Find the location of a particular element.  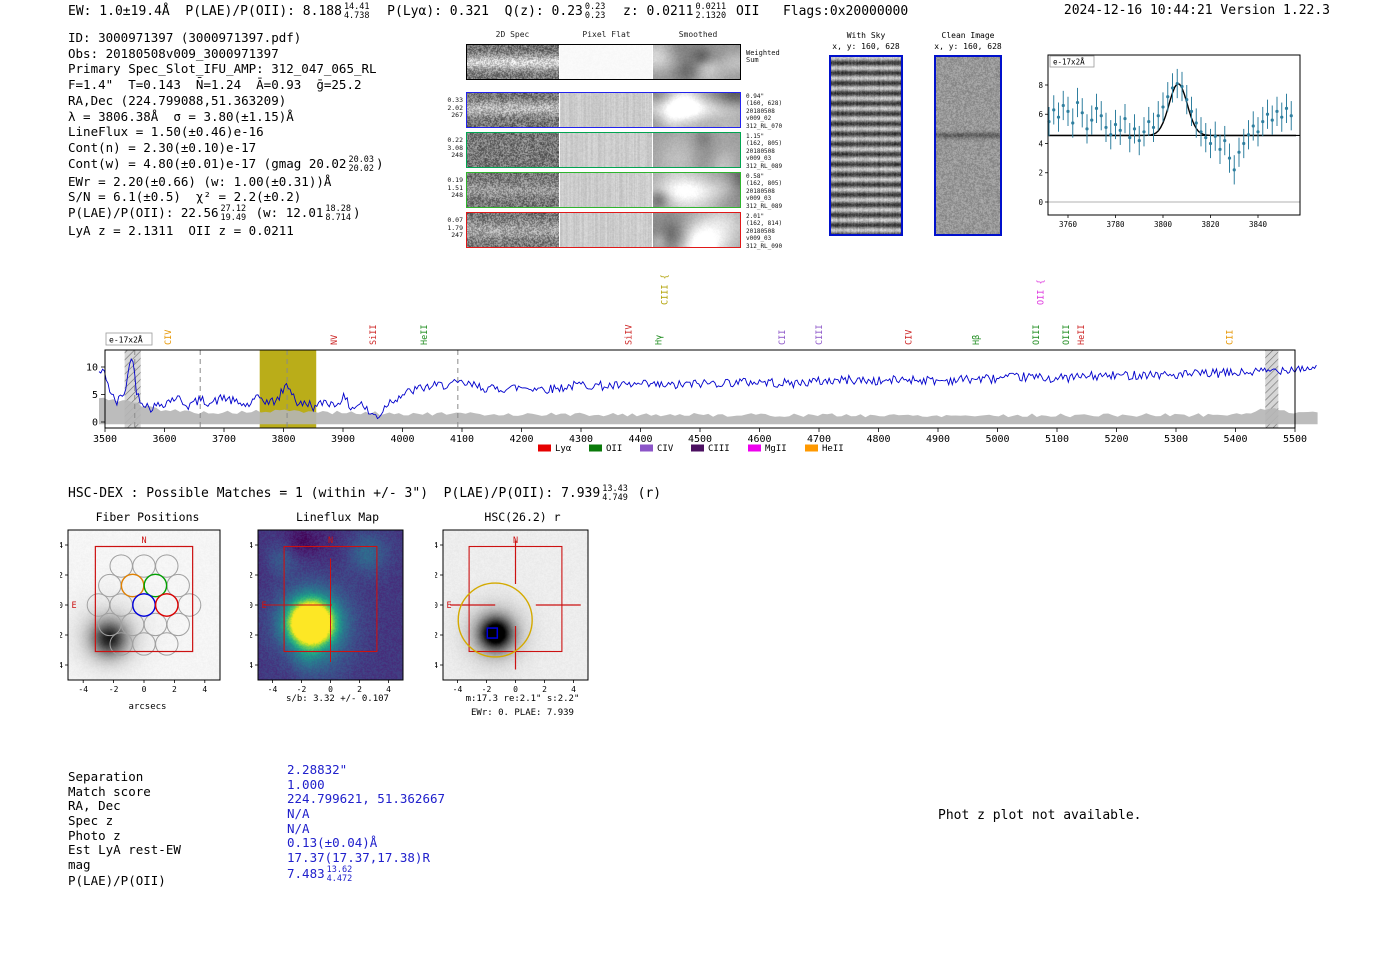

stacked-value: 13.62 4.472 is located at coordinates (340, 874).